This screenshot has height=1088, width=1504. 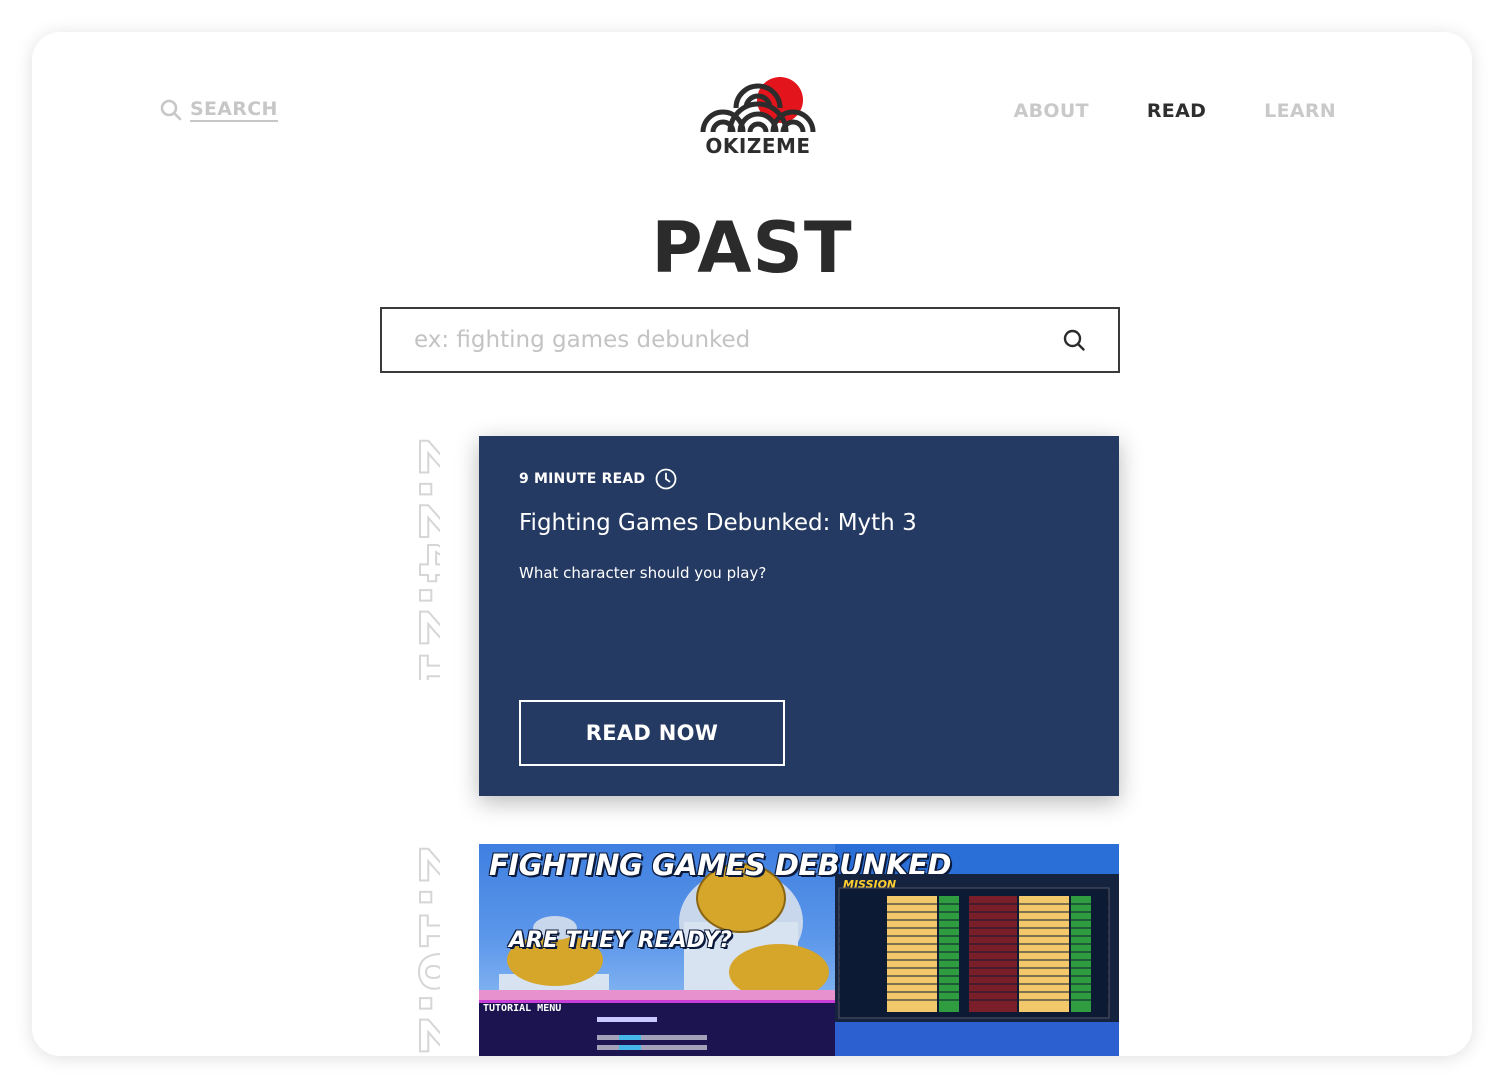 What do you see at coordinates (234, 110) in the screenshot?
I see `header-search-label: SEARCH` at bounding box center [234, 110].